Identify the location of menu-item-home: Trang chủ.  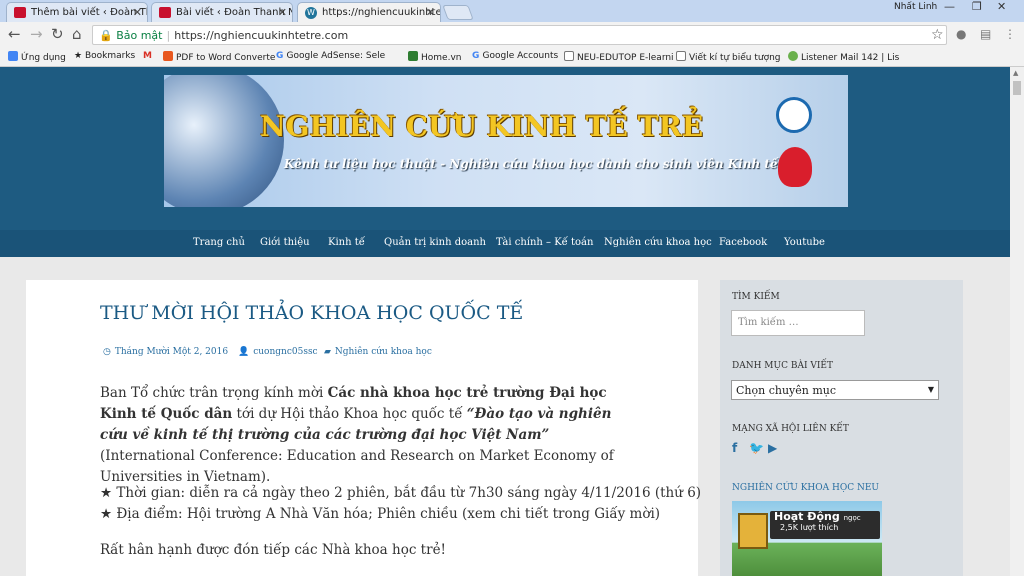
(219, 242).